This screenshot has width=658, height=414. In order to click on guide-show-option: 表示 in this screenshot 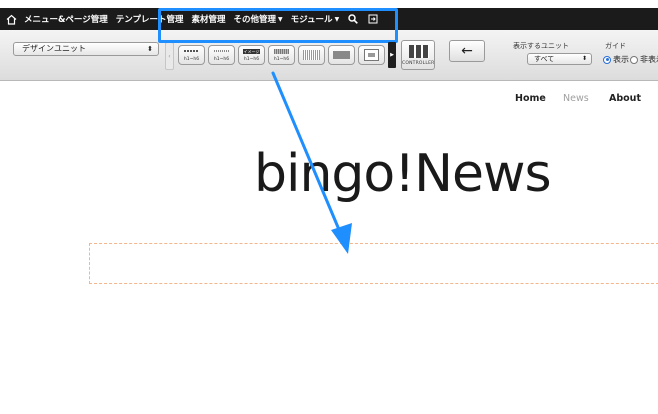, I will do `click(616, 59)`.